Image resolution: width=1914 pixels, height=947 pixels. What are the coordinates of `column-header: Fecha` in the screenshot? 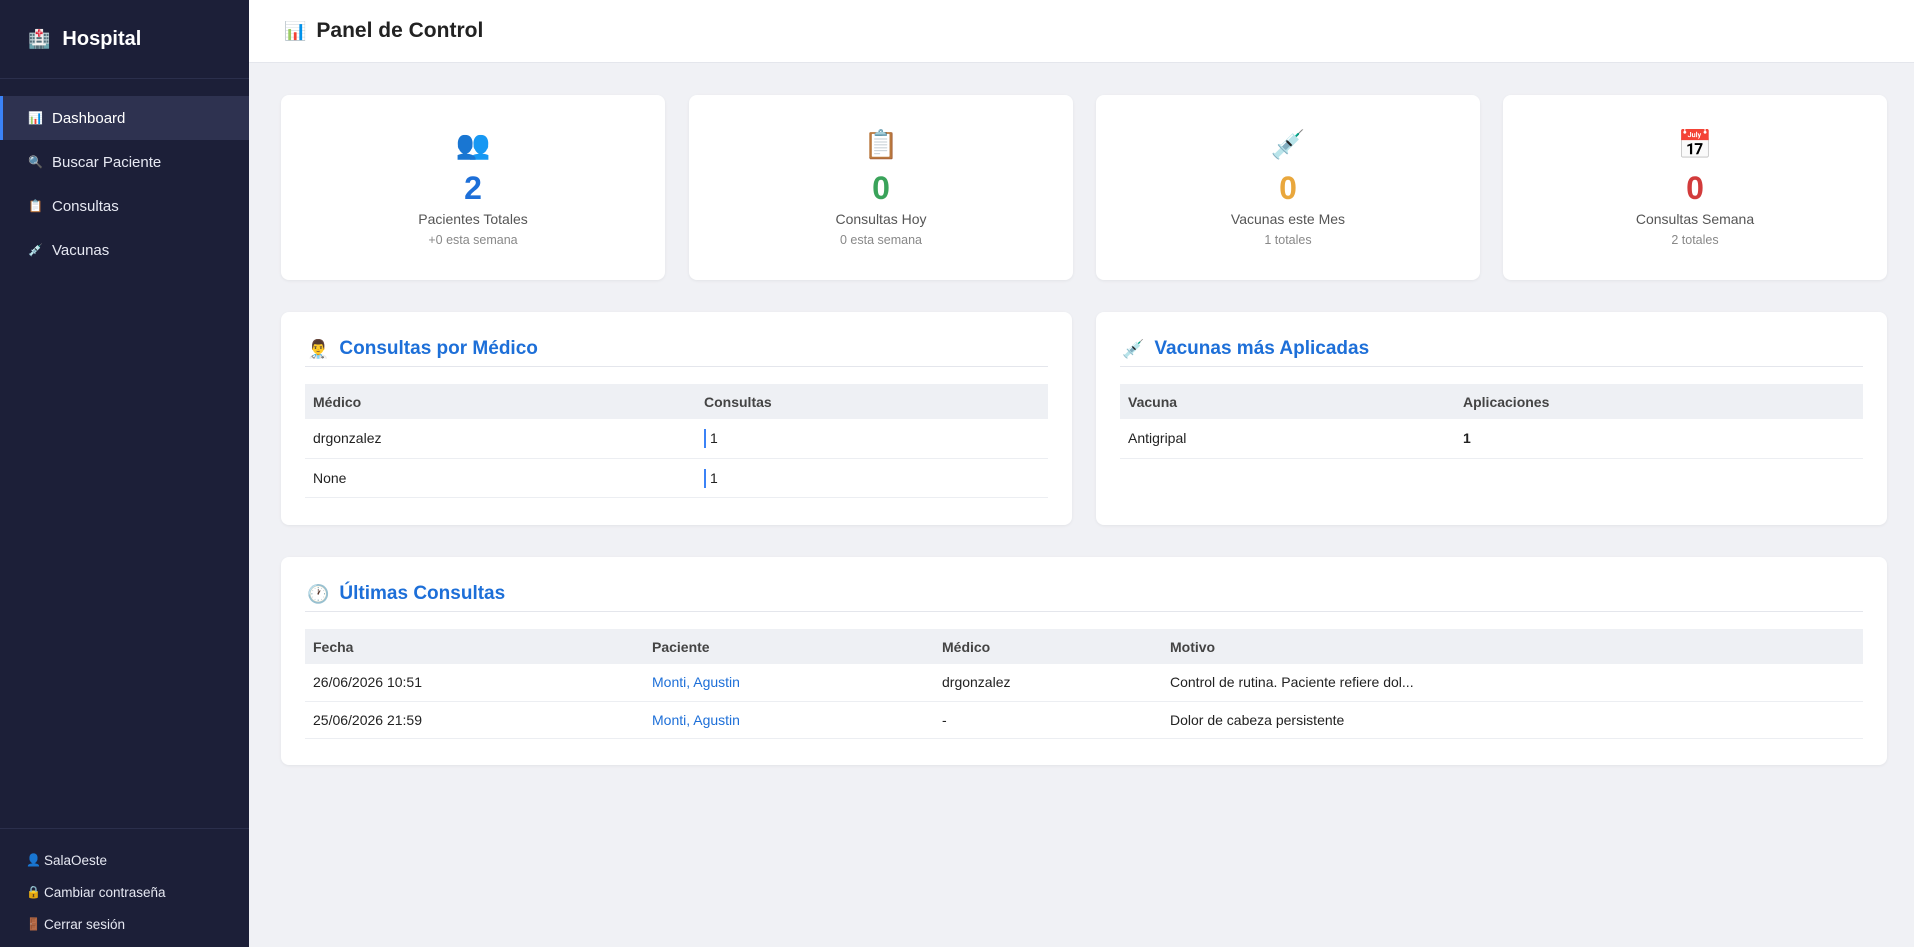 It's located at (474, 646).